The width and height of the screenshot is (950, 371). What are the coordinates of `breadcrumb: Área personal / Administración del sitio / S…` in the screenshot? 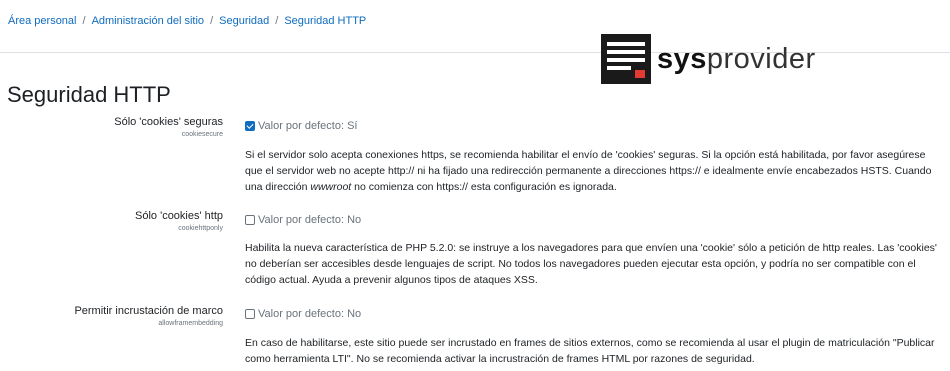 It's located at (187, 21).